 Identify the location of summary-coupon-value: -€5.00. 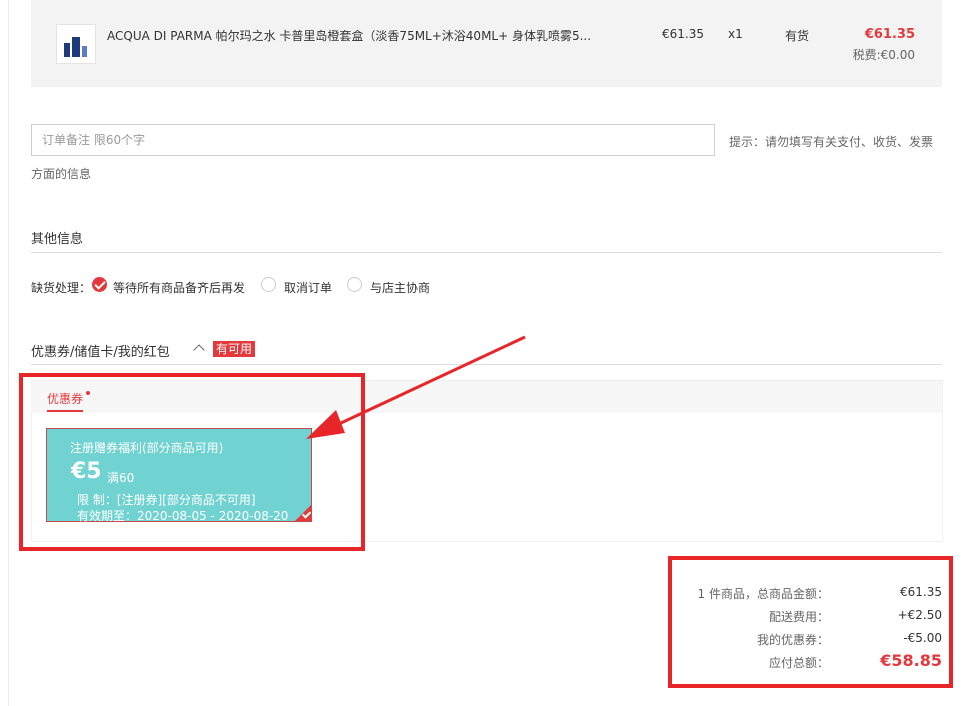
(922, 638).